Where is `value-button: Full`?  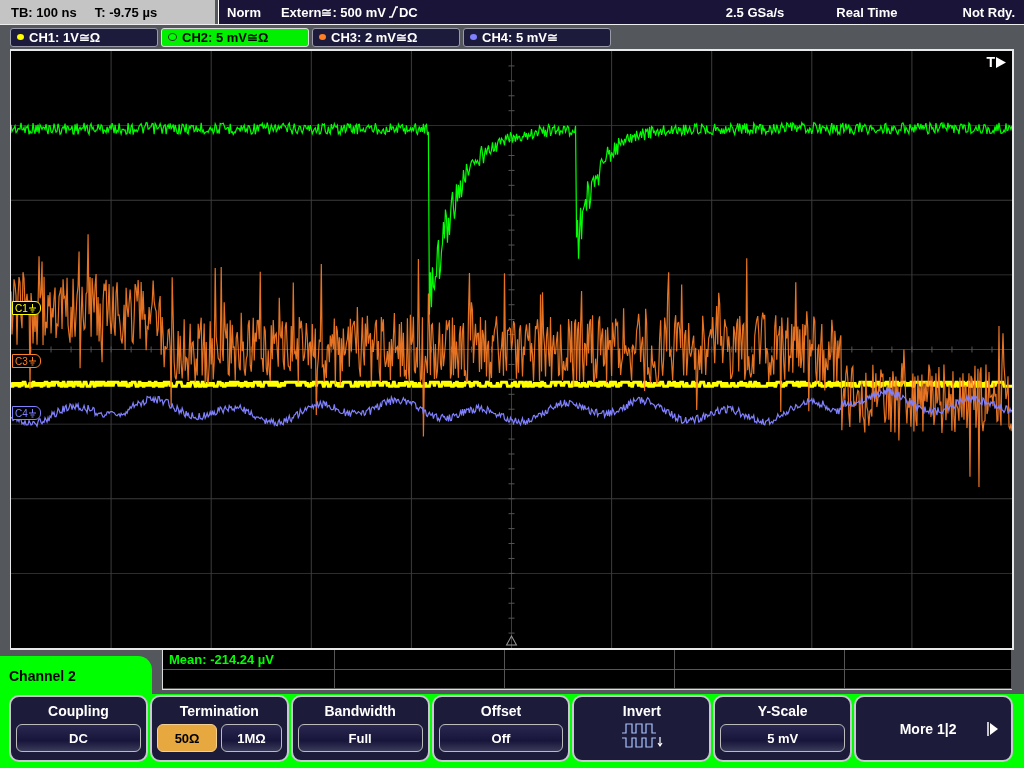 value-button: Full is located at coordinates (360, 738).